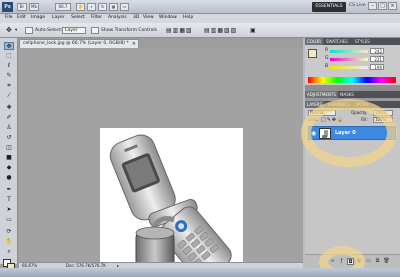 Image resolution: width=400 pixels, height=277 pixels. Describe the element at coordinates (136, 17) in the screenshot. I see `menu-3d: 3D` at that location.